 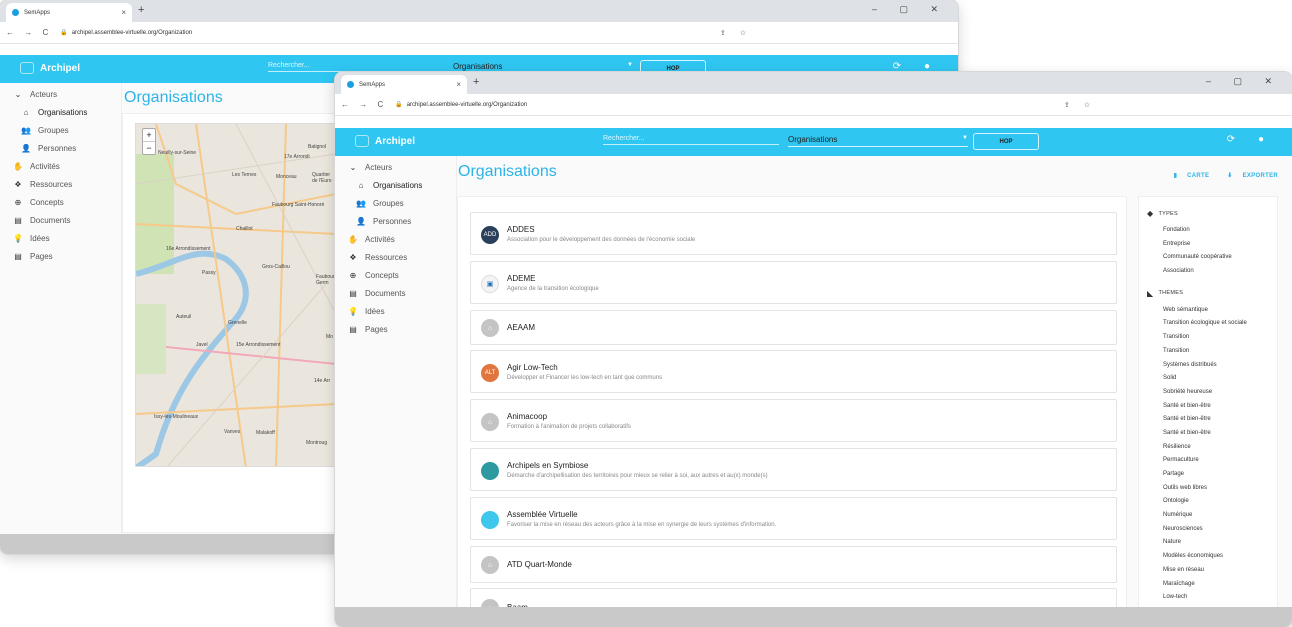 What do you see at coordinates (1208, 366) in the screenshot?
I see `filter-item: Systèmes distribués` at bounding box center [1208, 366].